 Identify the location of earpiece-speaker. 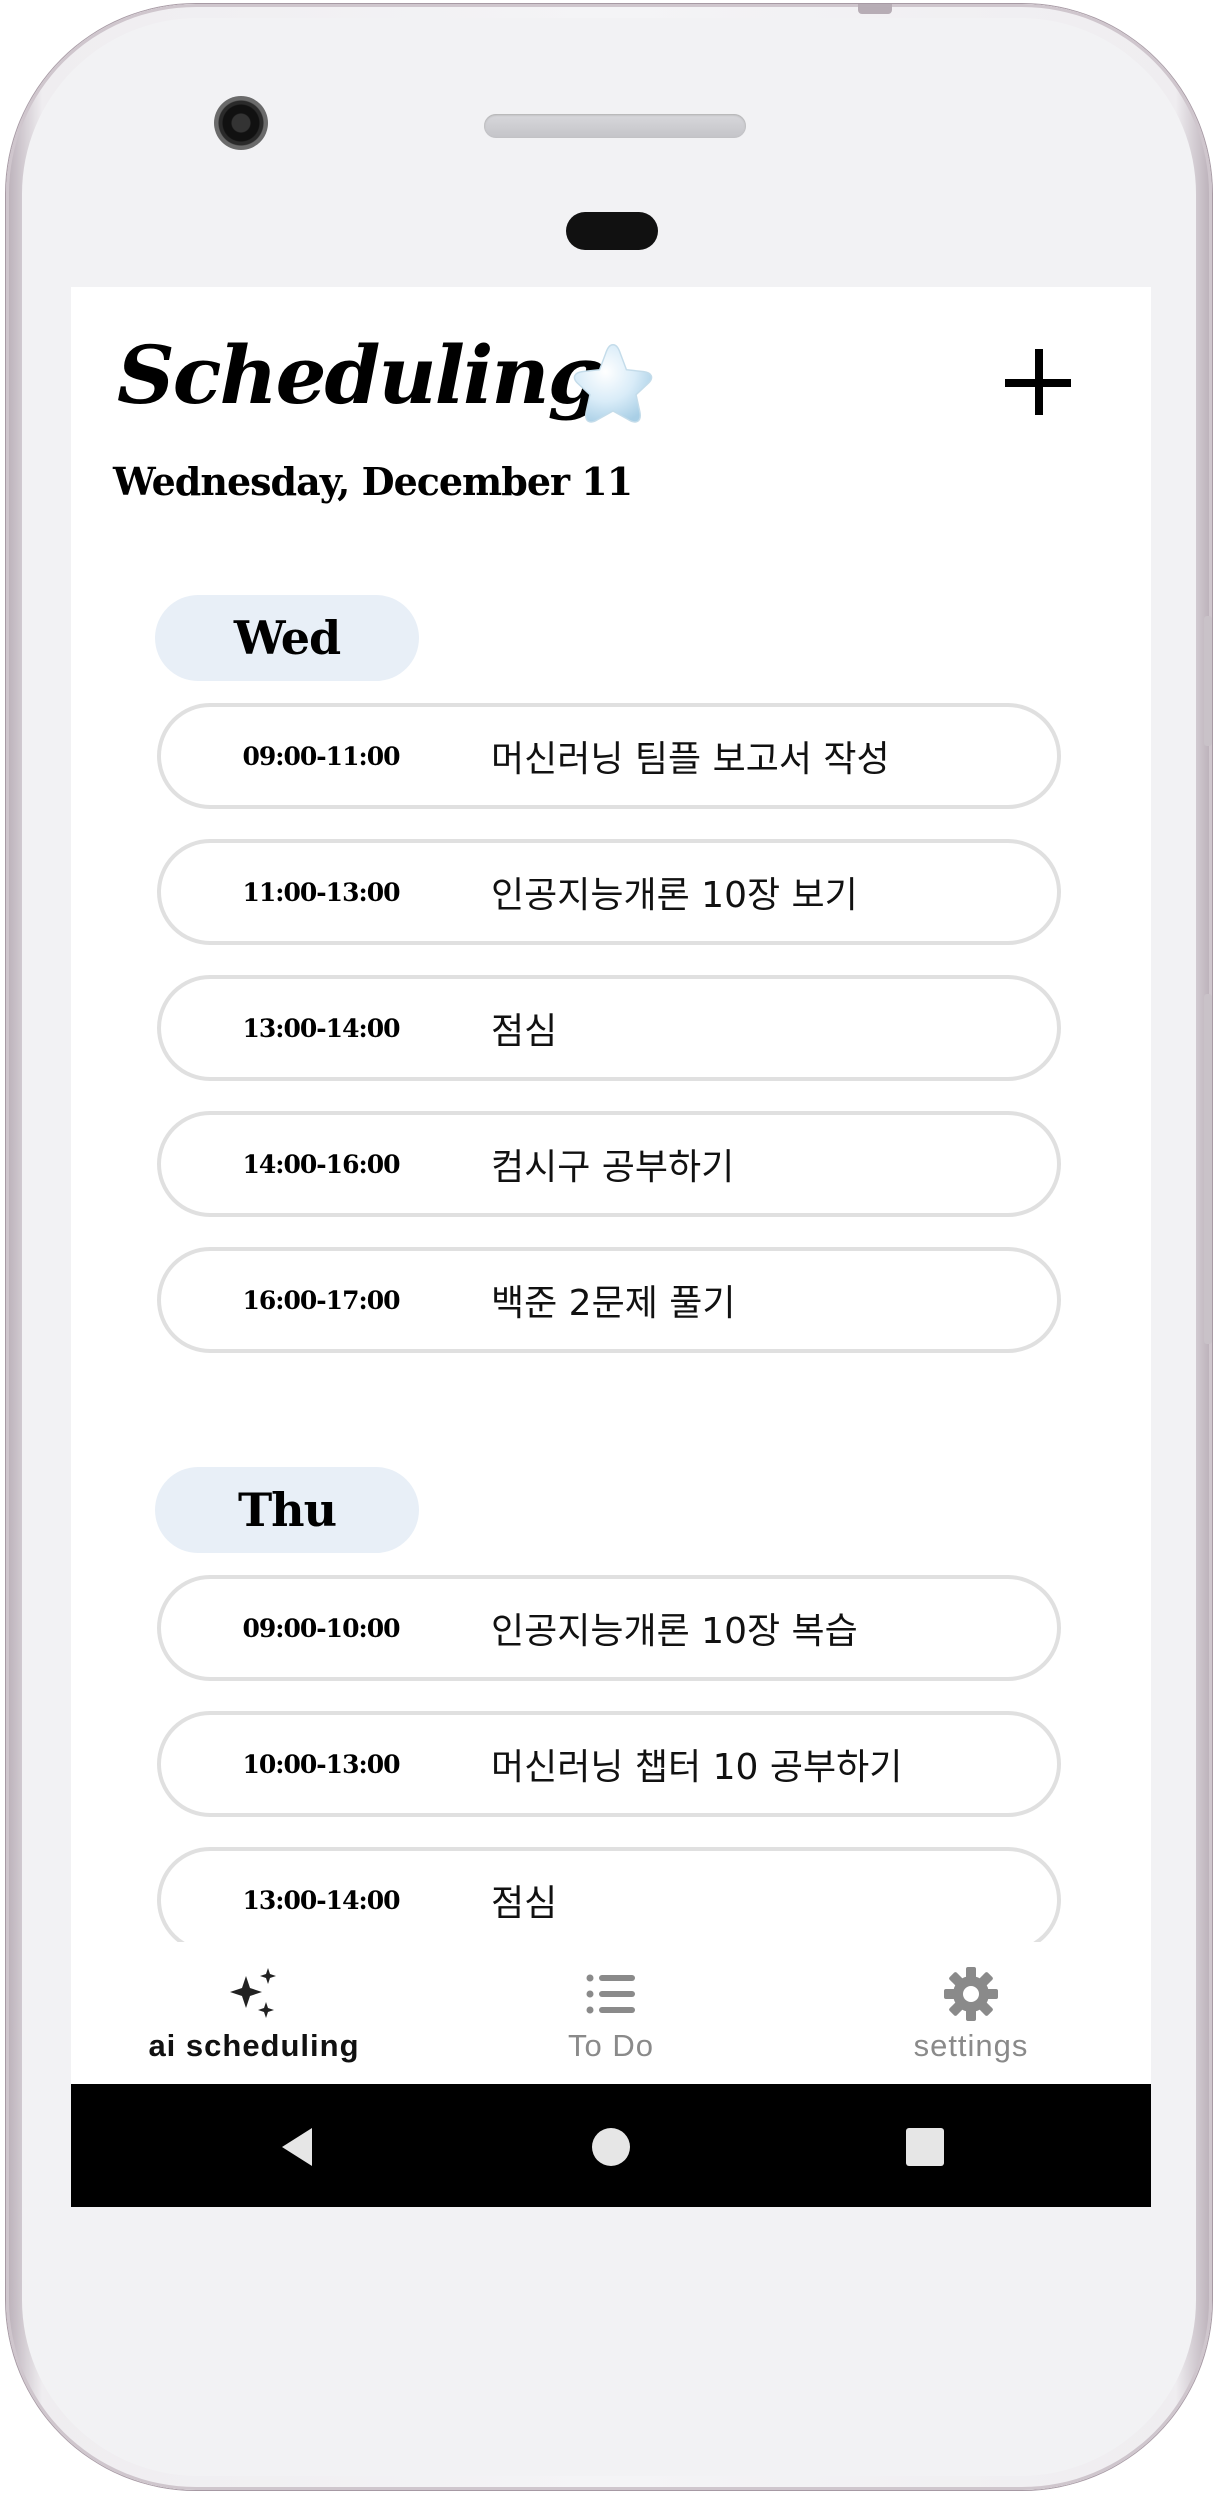
(615, 126).